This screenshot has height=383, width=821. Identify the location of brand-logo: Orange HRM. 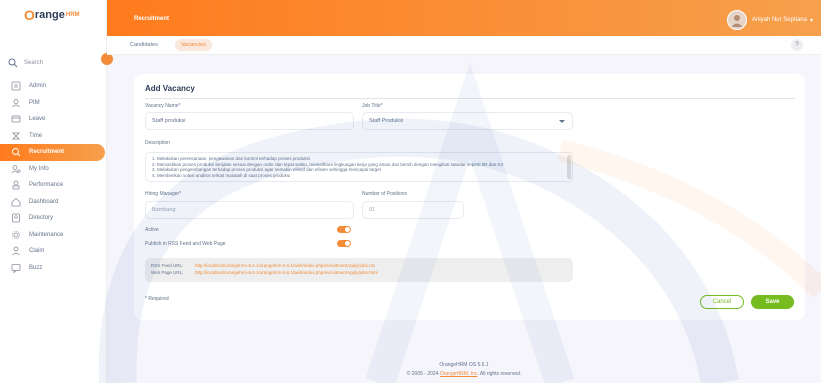
(53, 15).